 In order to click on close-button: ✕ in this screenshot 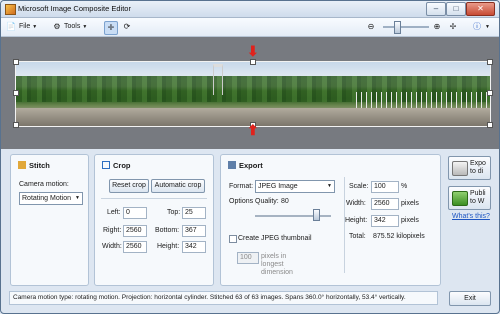, I will do `click(480, 9)`.